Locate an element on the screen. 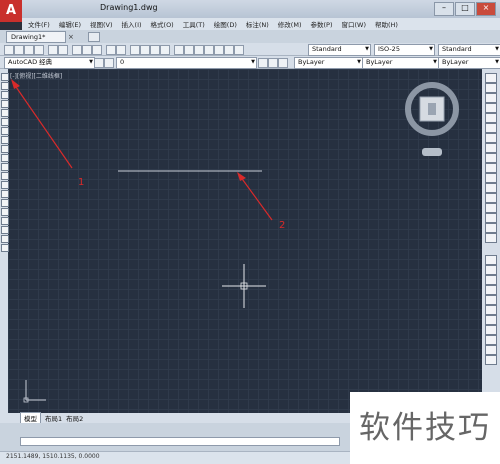 The width and height of the screenshot is (500, 464). circle-icon is located at coordinates (5, 131).